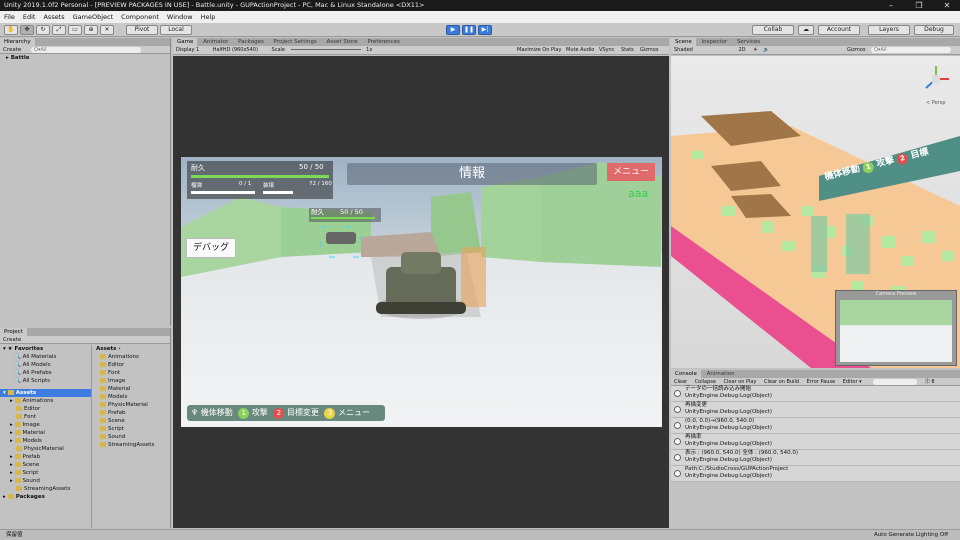  What do you see at coordinates (606, 50) in the screenshot?
I see `vsync-toggle: VSync` at bounding box center [606, 50].